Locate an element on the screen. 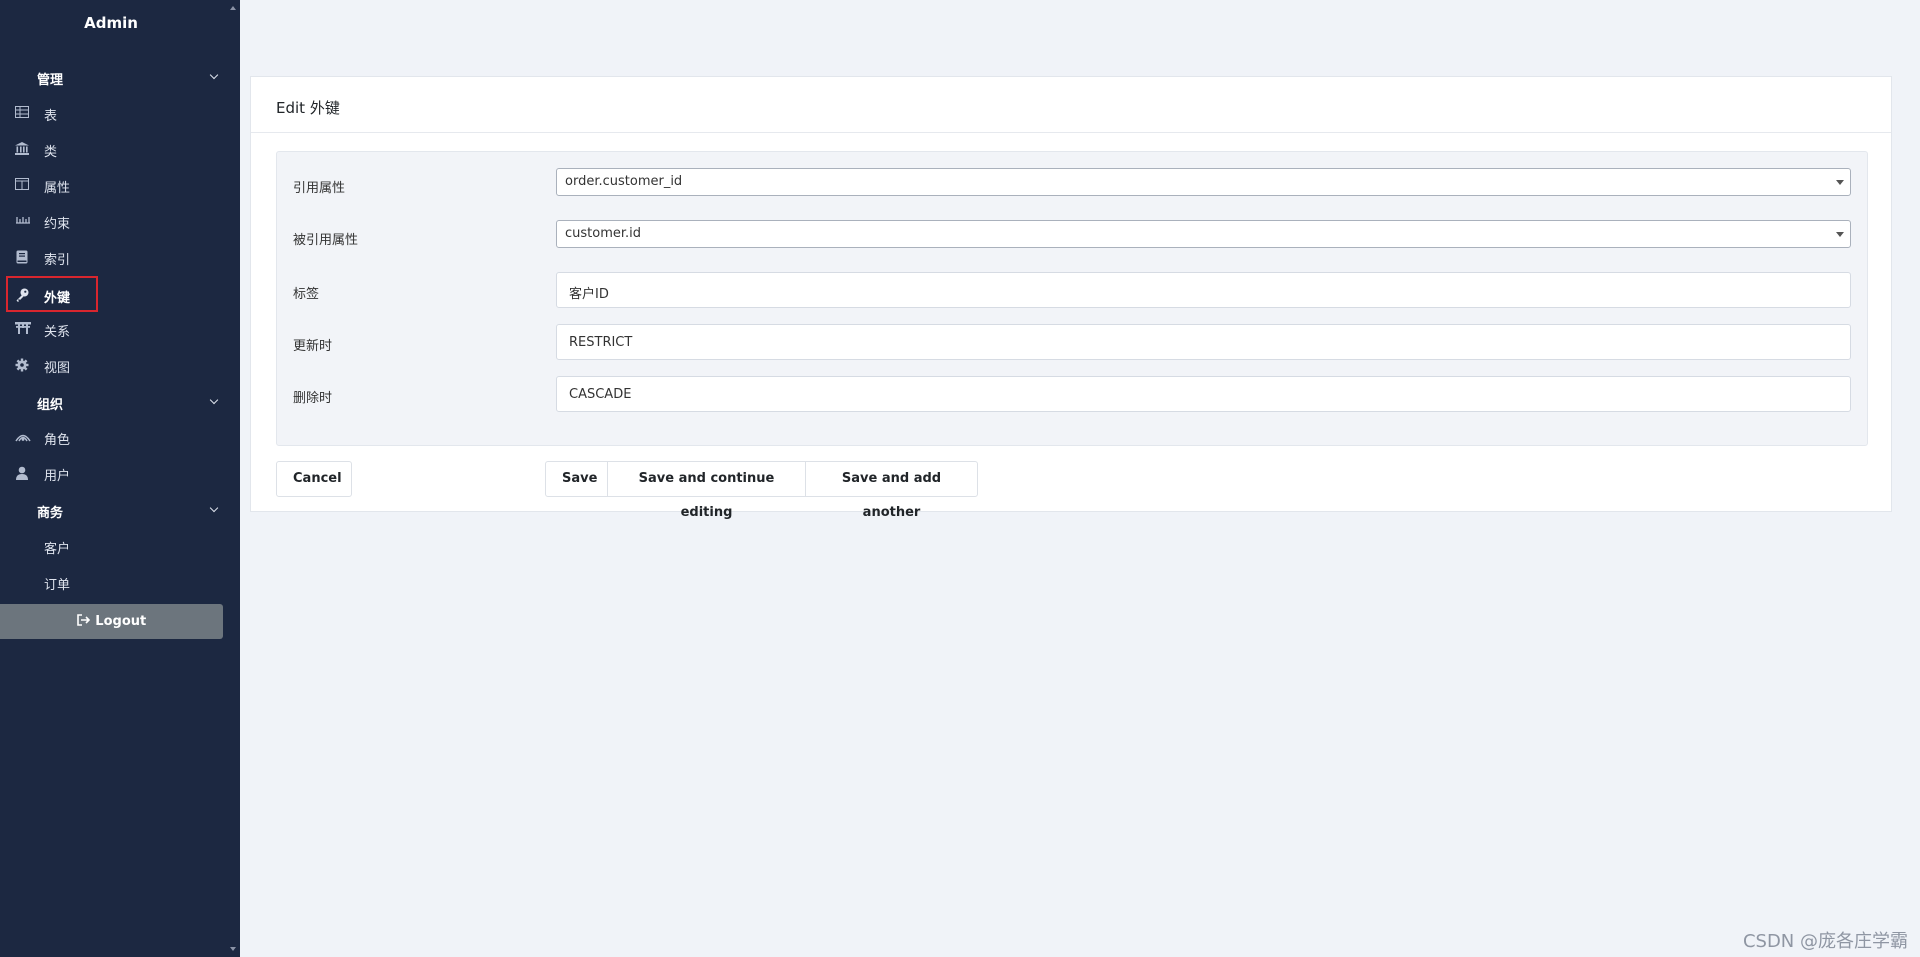 This screenshot has height=957, width=1920. brand-title: Admin is located at coordinates (111, 23).